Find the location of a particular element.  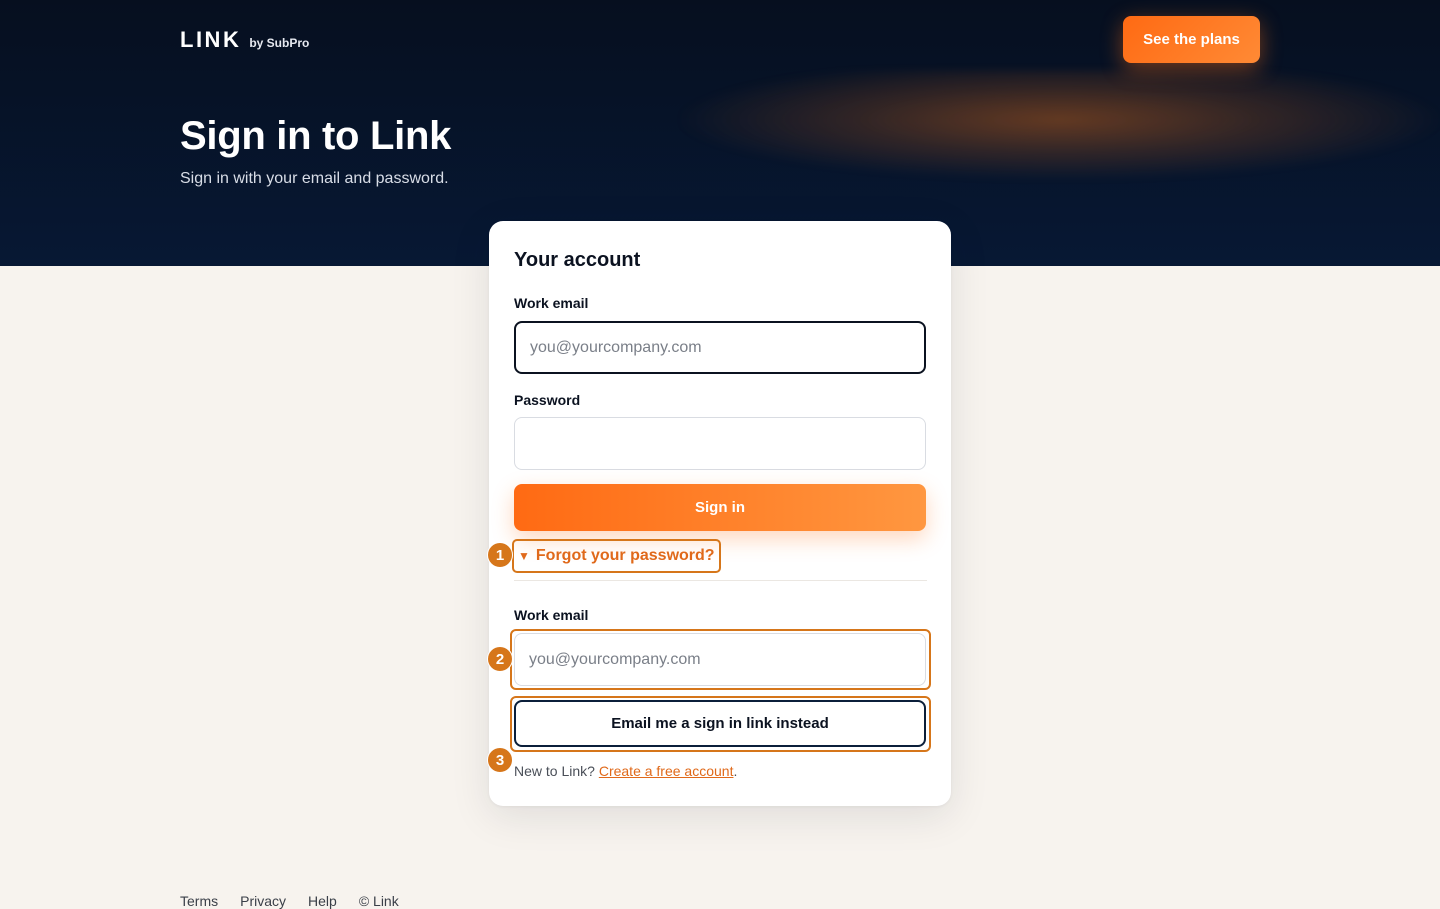

magic-email-label: Work email is located at coordinates (551, 615).